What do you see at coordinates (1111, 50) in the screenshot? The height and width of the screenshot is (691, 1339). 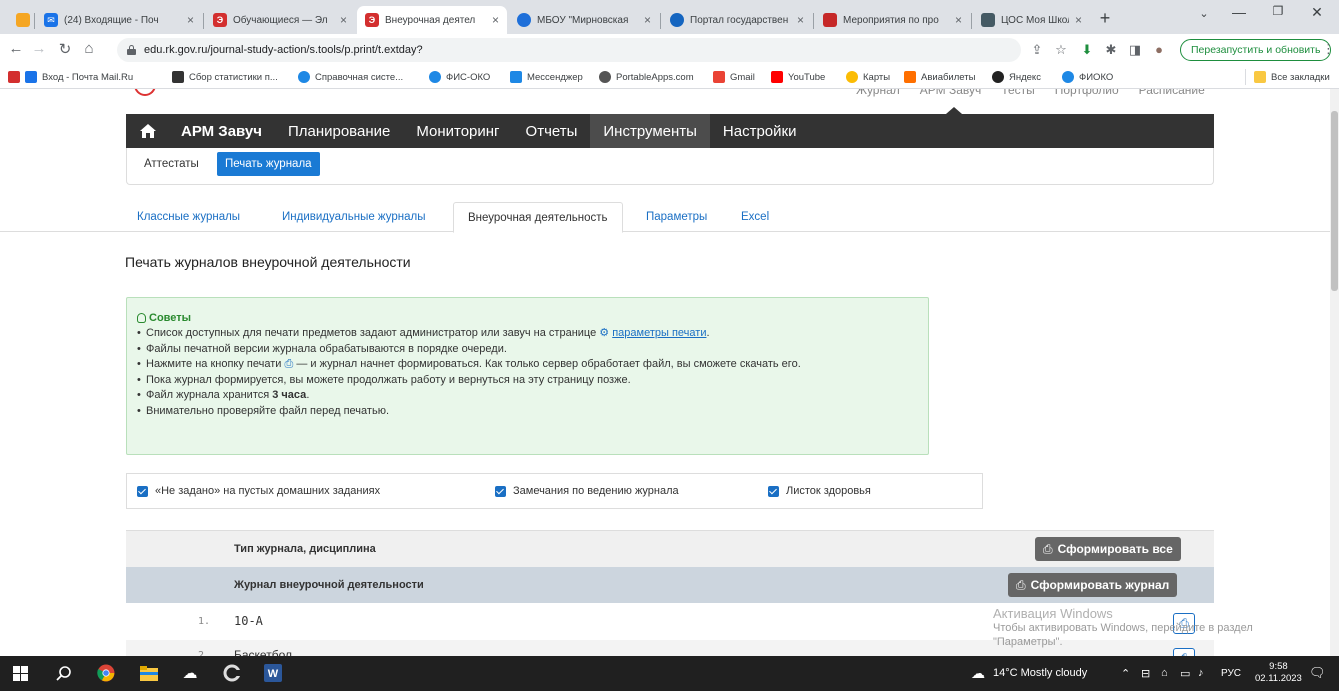 I see `extensions-icon: ✱` at bounding box center [1111, 50].